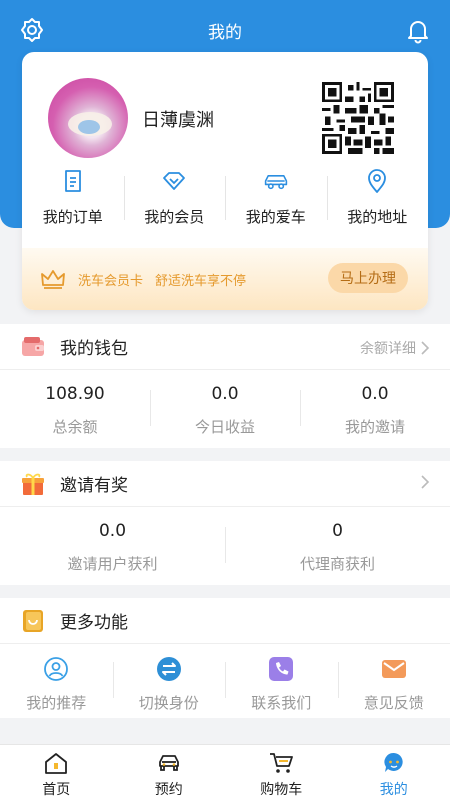 The width and height of the screenshot is (450, 800). Describe the element at coordinates (112, 546) in the screenshot. I see `stat-invite-user-profit: 0.0 邀请用户获利` at that location.